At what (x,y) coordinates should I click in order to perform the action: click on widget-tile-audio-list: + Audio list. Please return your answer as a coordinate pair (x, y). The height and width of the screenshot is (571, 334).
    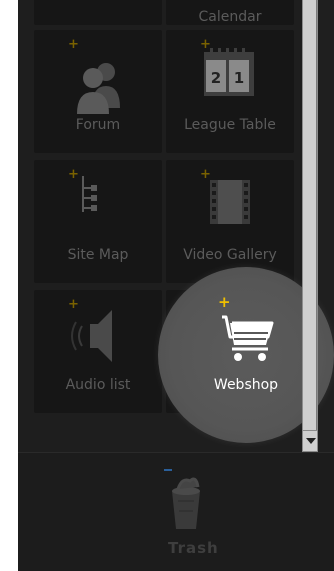
    Looking at the image, I should click on (98, 351).